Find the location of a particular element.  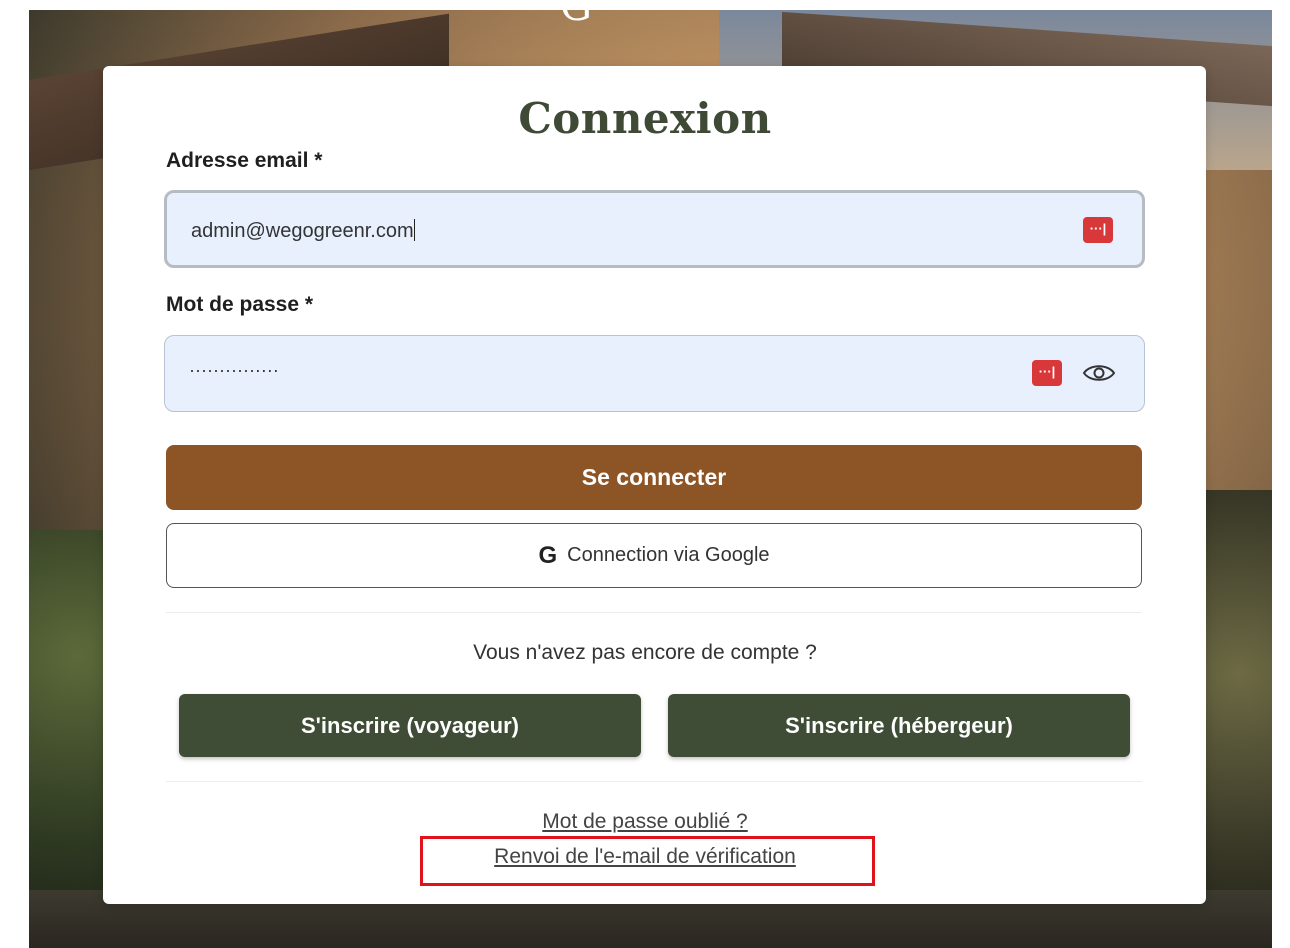

google-icon: G is located at coordinates (548, 555).